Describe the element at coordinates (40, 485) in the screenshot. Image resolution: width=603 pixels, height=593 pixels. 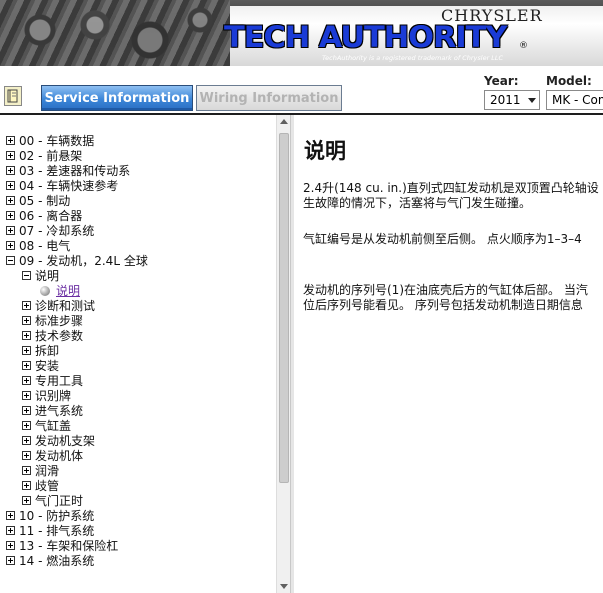
I see `tree-item: 歧管` at that location.